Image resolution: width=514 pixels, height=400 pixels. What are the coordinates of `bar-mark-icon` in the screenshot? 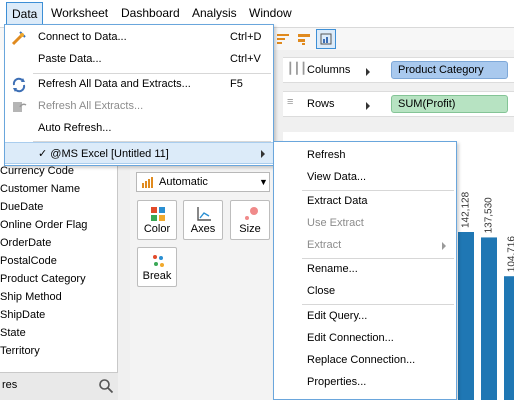 It's located at (147, 182).